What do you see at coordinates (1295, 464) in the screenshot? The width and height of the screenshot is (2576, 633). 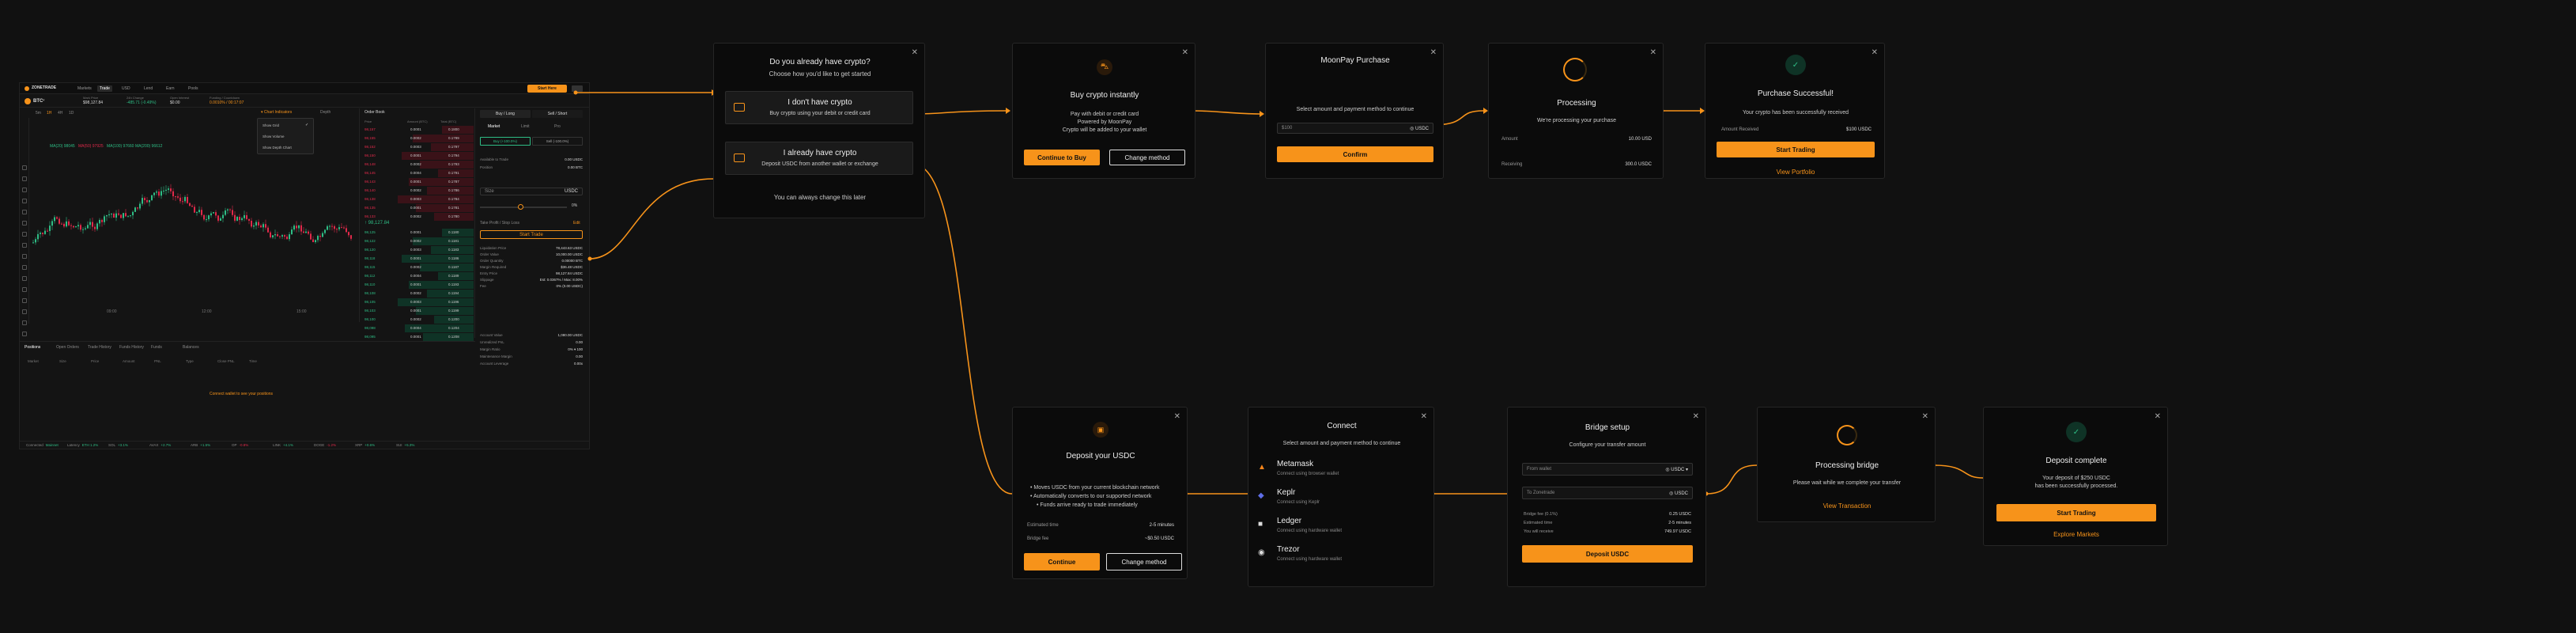 I see `wallet-name: Metamask` at bounding box center [1295, 464].